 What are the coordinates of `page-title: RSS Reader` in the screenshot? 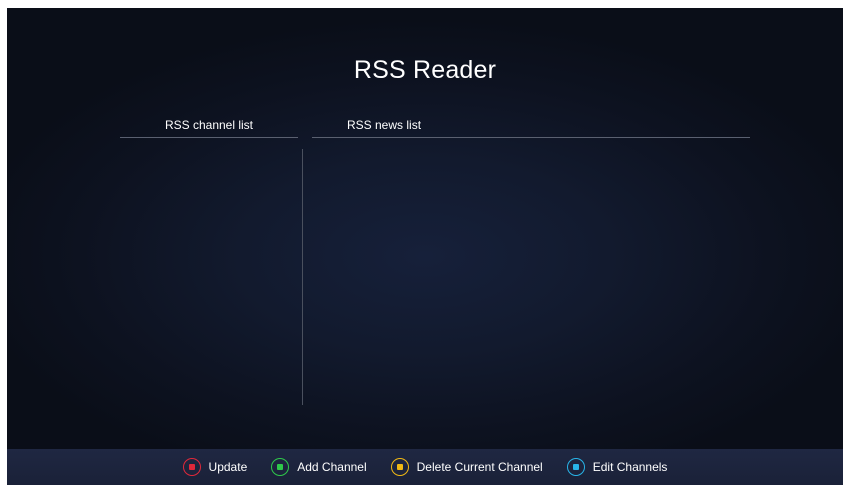 It's located at (425, 70).